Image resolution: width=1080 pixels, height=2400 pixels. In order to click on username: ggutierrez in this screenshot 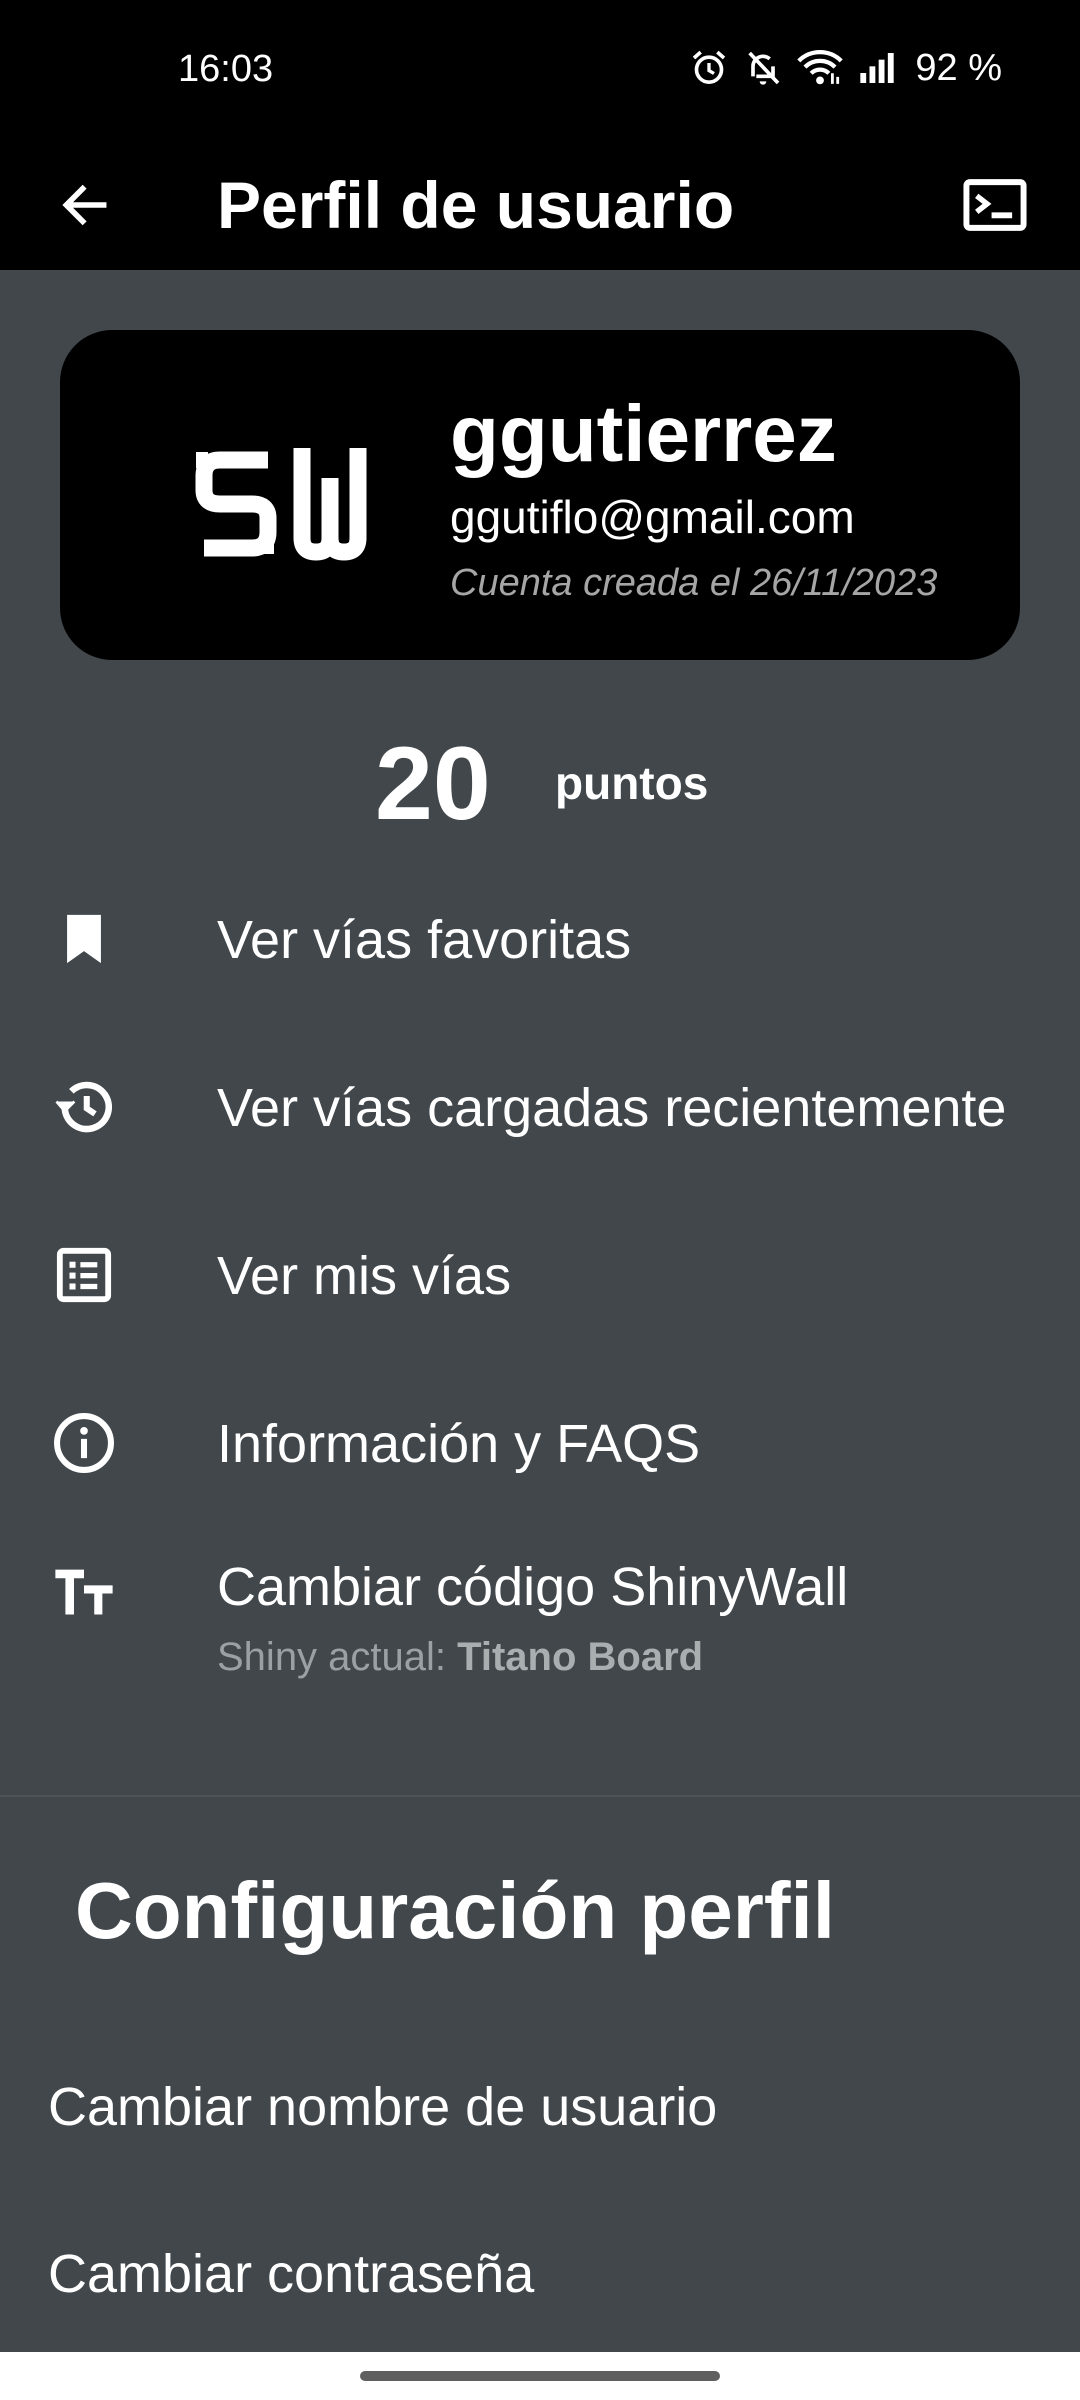, I will do `click(643, 433)`.